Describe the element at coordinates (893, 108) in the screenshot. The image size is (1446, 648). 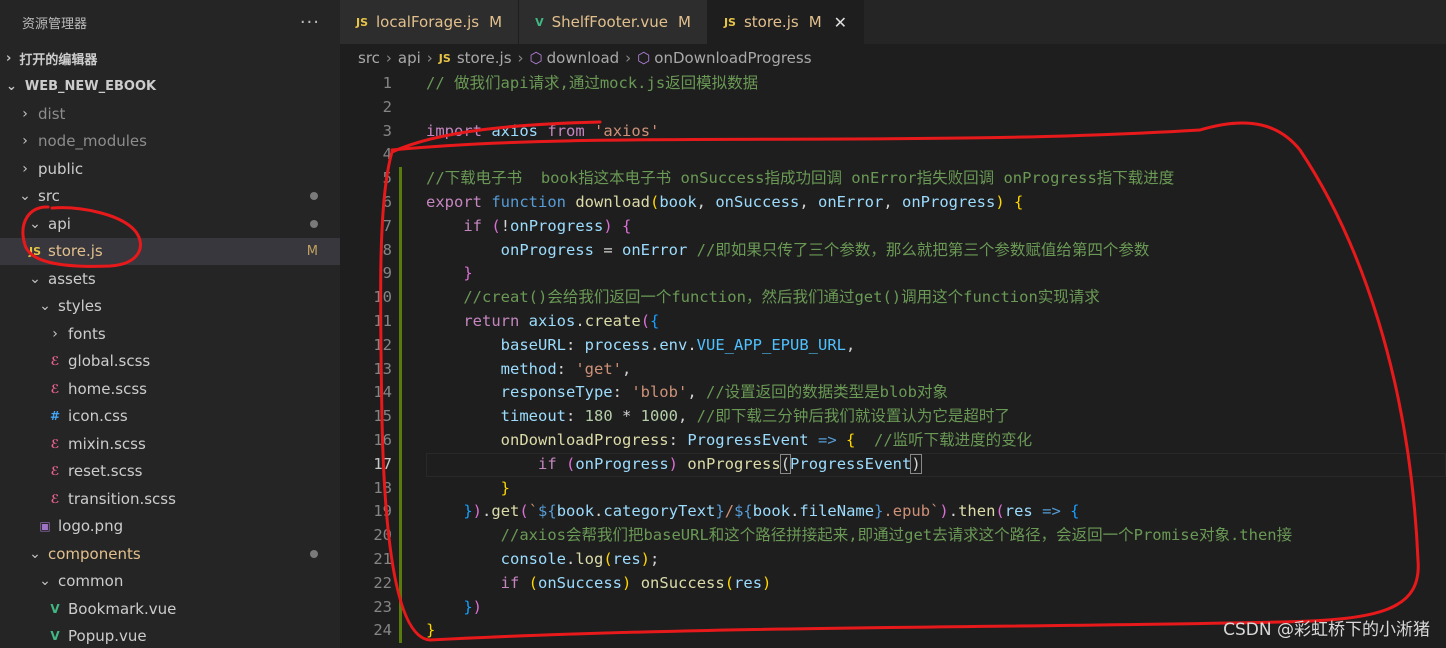
I see `code-line: 2` at that location.